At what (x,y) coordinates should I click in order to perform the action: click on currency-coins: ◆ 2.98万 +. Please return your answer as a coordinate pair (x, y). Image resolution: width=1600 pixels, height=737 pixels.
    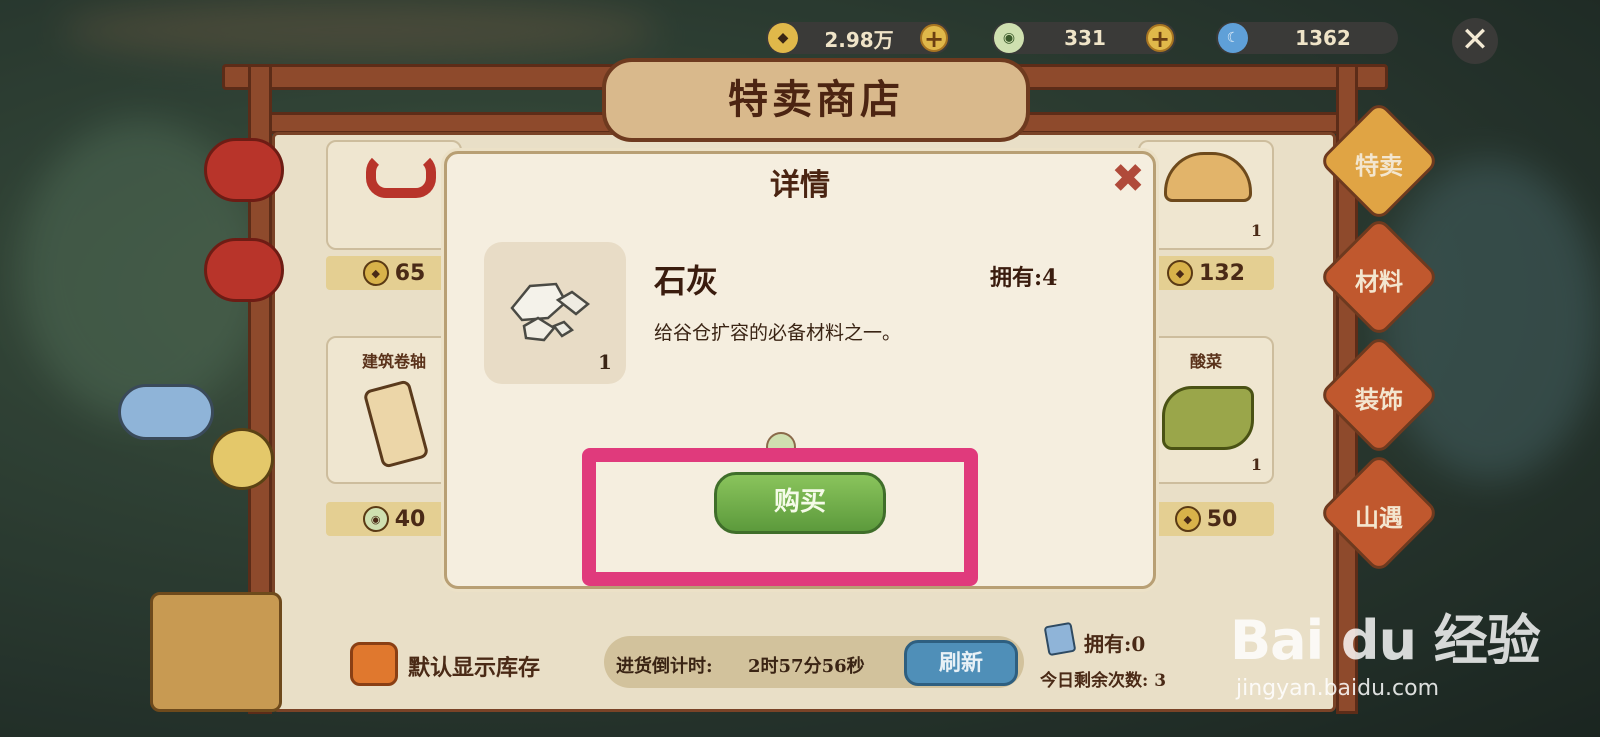
    Looking at the image, I should click on (858, 38).